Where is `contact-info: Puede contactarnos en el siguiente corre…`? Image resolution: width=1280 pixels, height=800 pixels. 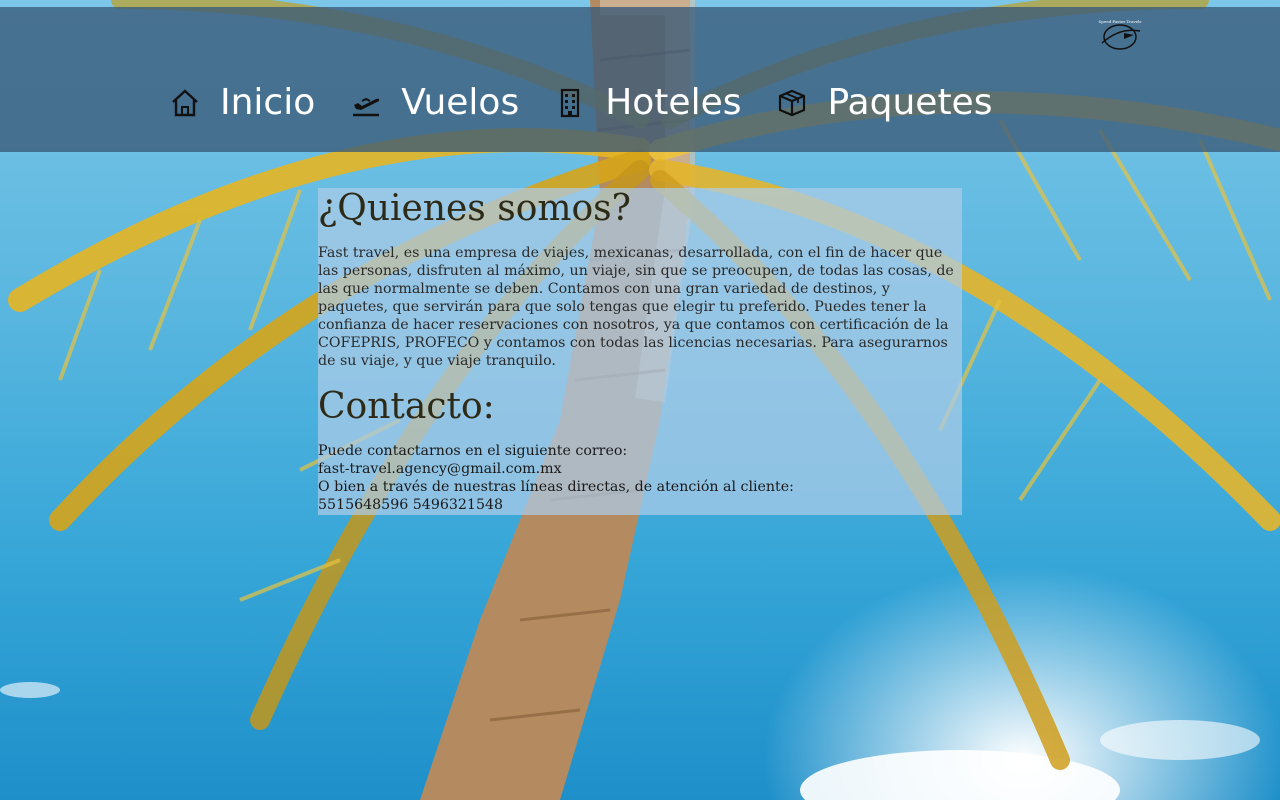
contact-info: Puede contactarnos en el siguiente corre… is located at coordinates (640, 478).